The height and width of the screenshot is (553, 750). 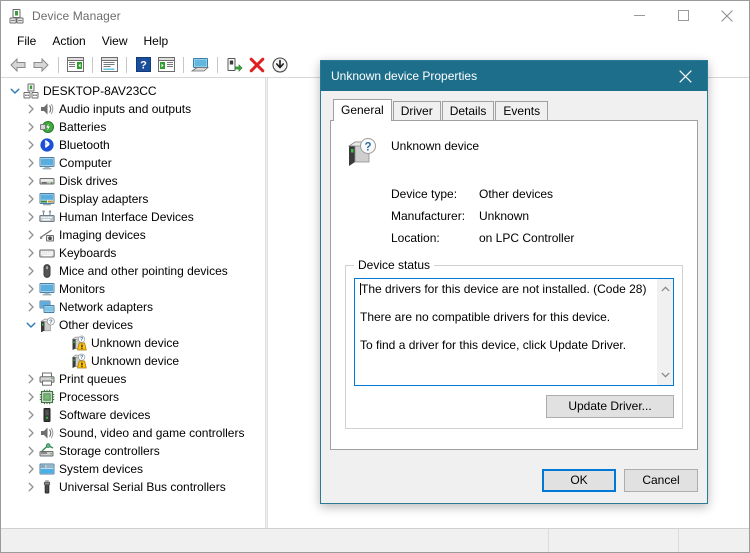 What do you see at coordinates (257, 65) in the screenshot?
I see `uninstall-device-icon` at bounding box center [257, 65].